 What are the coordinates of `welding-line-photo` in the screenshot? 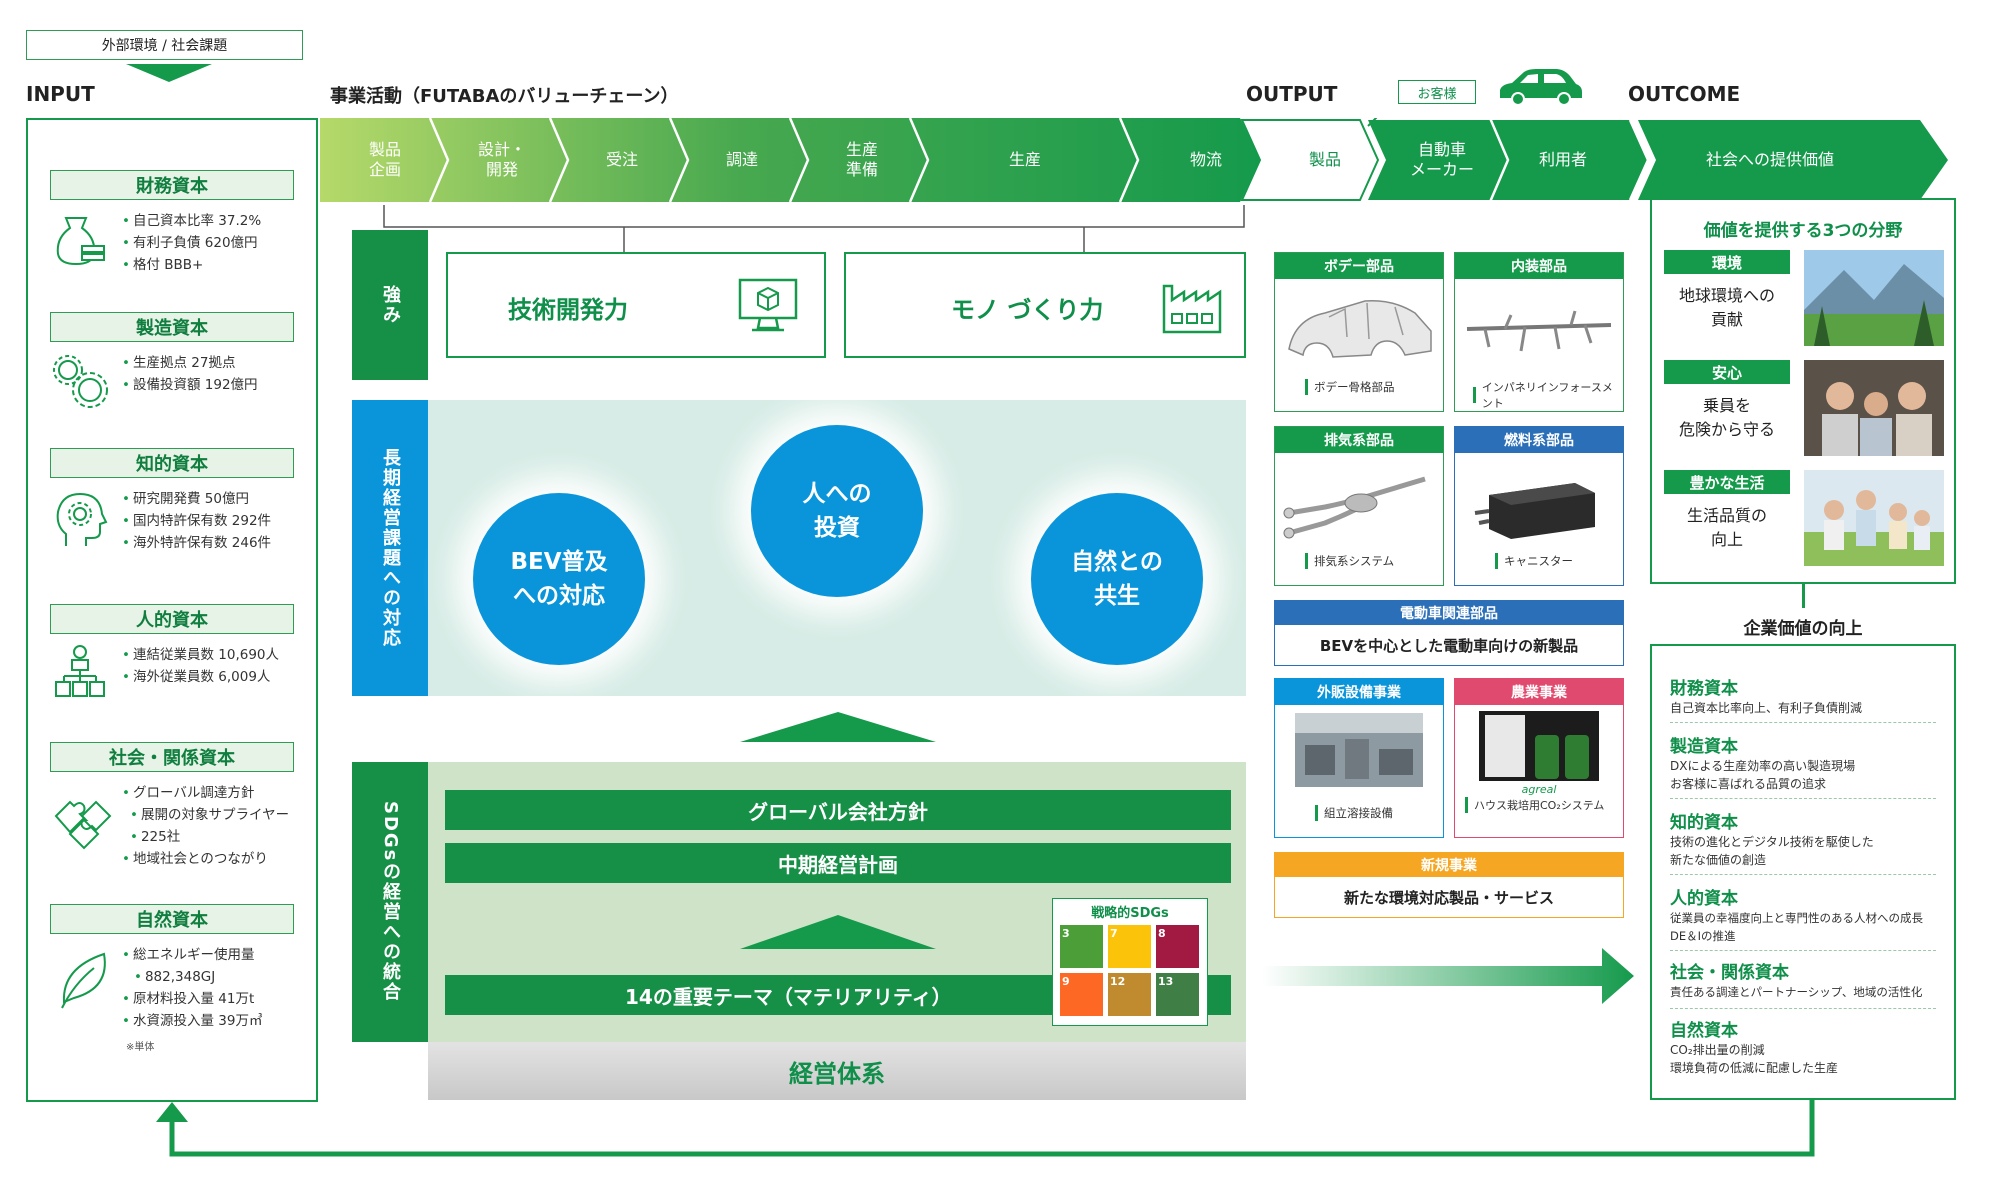 It's located at (1359, 750).